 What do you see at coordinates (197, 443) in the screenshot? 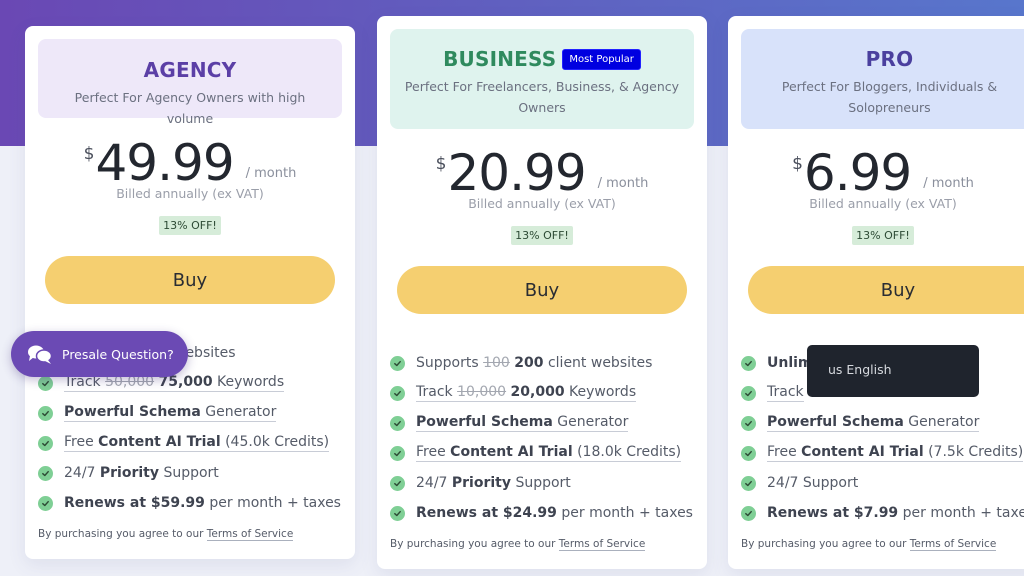
I see `feature-text: Free Content AI Trial (45.0k Credits)` at bounding box center [197, 443].